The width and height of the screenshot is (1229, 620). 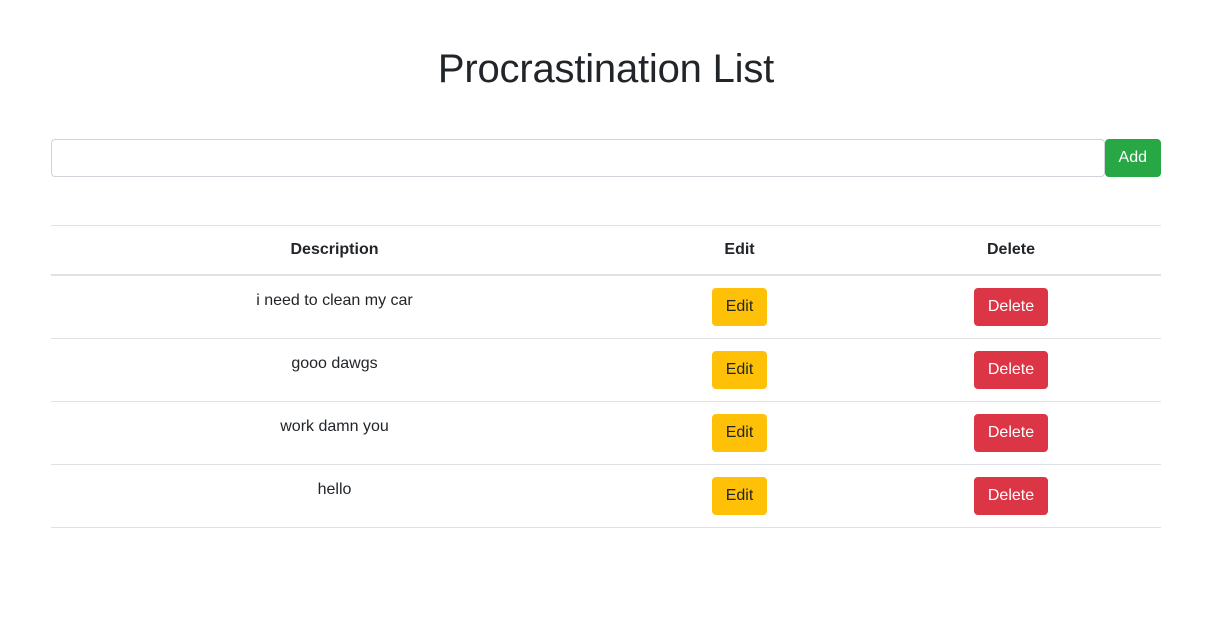 I want to click on column-header-description: Description, so click(x=334, y=250).